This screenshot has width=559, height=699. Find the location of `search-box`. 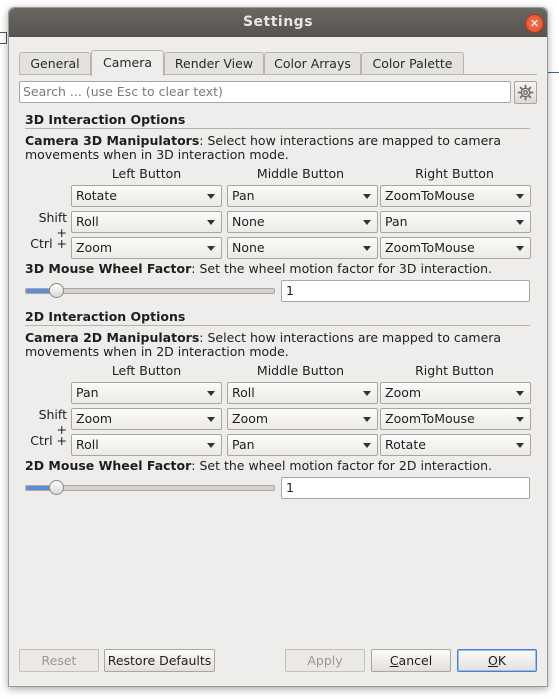

search-box is located at coordinates (265, 92).